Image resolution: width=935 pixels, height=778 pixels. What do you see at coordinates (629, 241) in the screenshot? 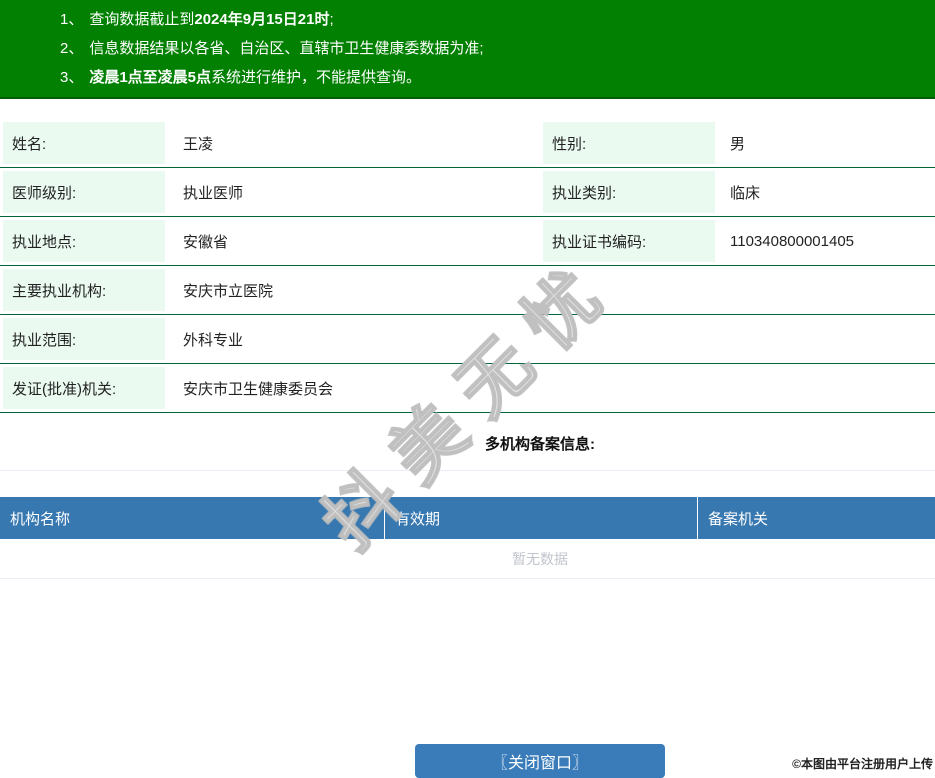
I see `profile-field-label: 执业证书编码:` at bounding box center [629, 241].